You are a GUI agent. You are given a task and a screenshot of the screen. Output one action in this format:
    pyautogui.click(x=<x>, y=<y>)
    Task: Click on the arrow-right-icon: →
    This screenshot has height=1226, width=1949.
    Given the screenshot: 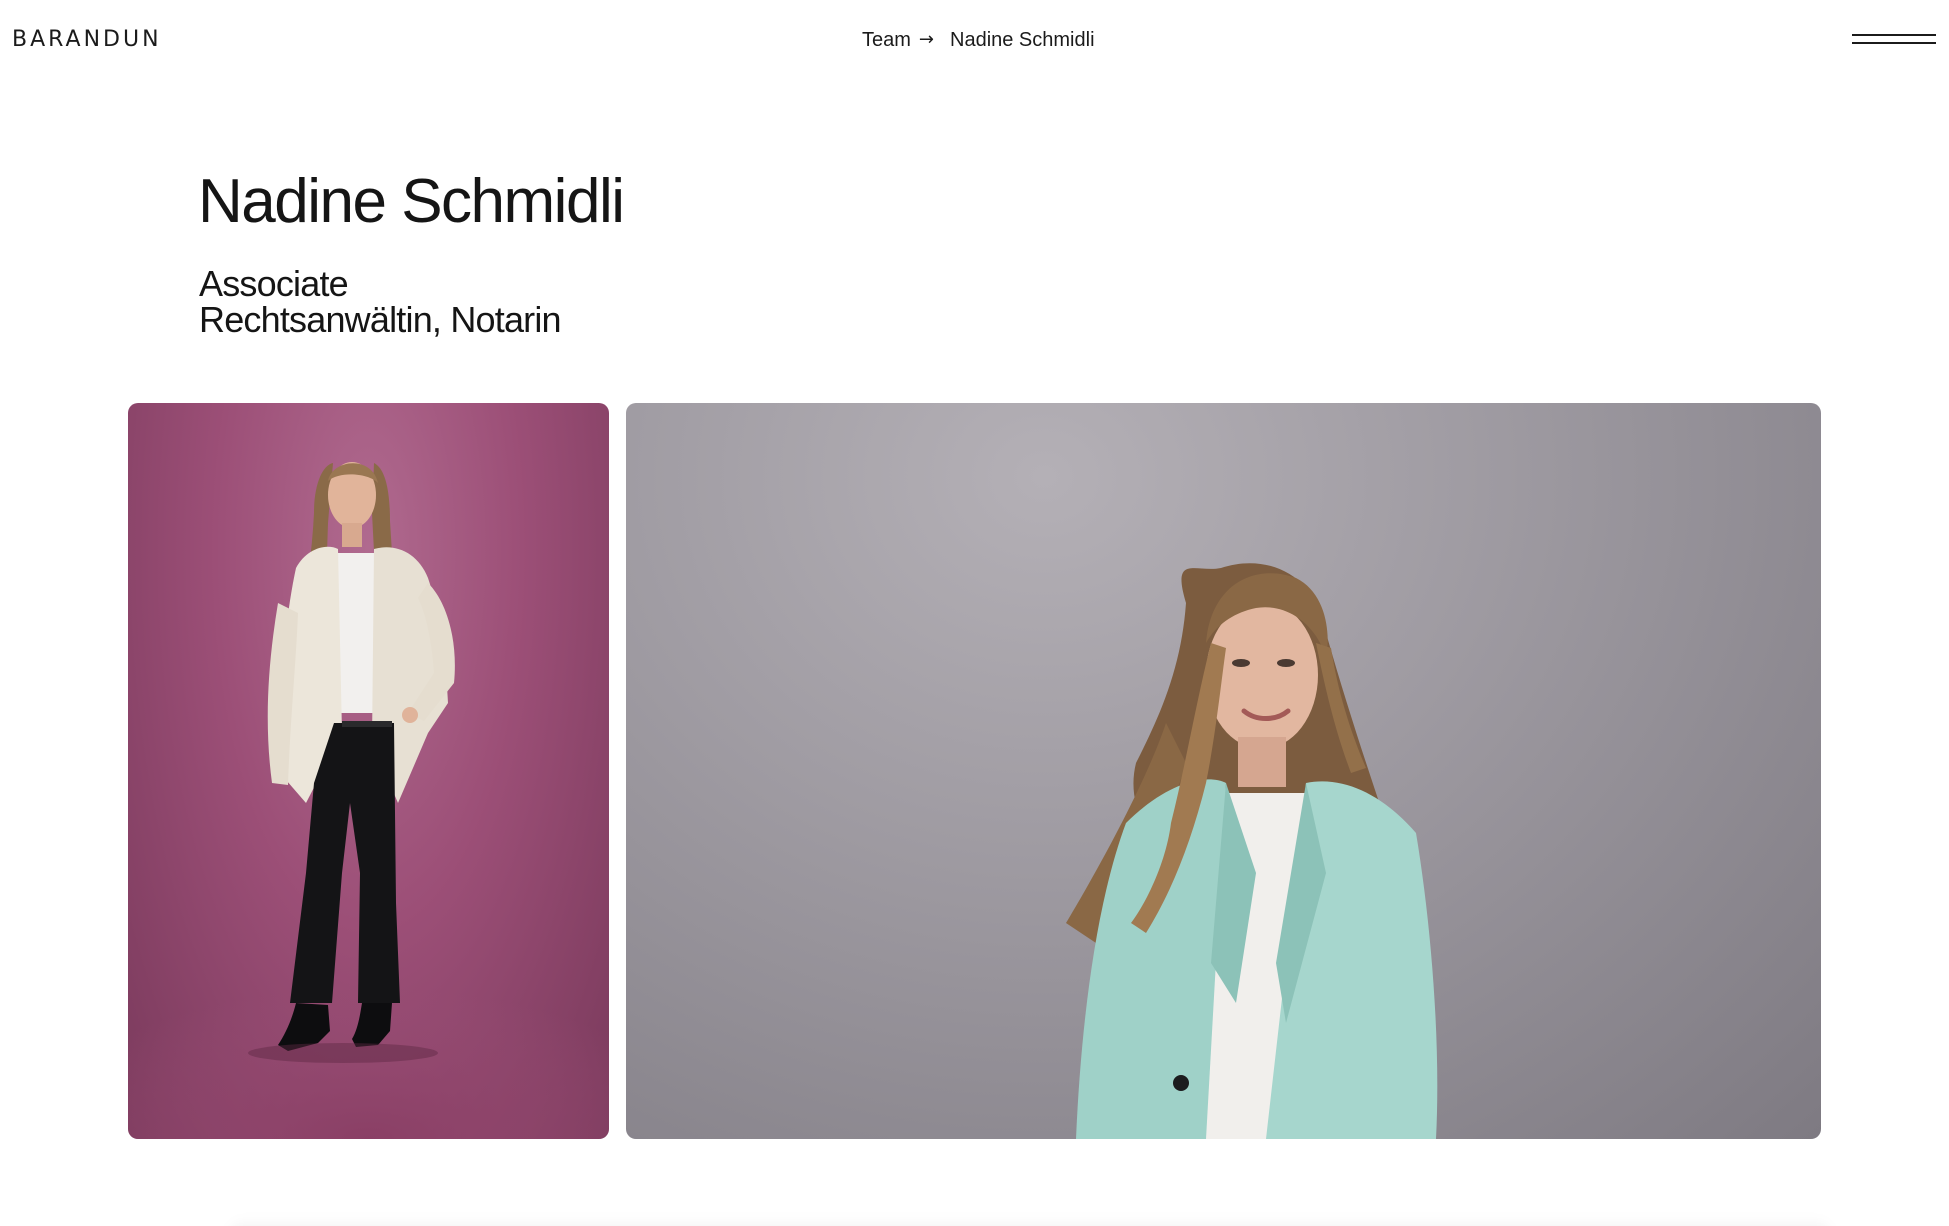 What is the action you would take?
    pyautogui.click(x=926, y=39)
    